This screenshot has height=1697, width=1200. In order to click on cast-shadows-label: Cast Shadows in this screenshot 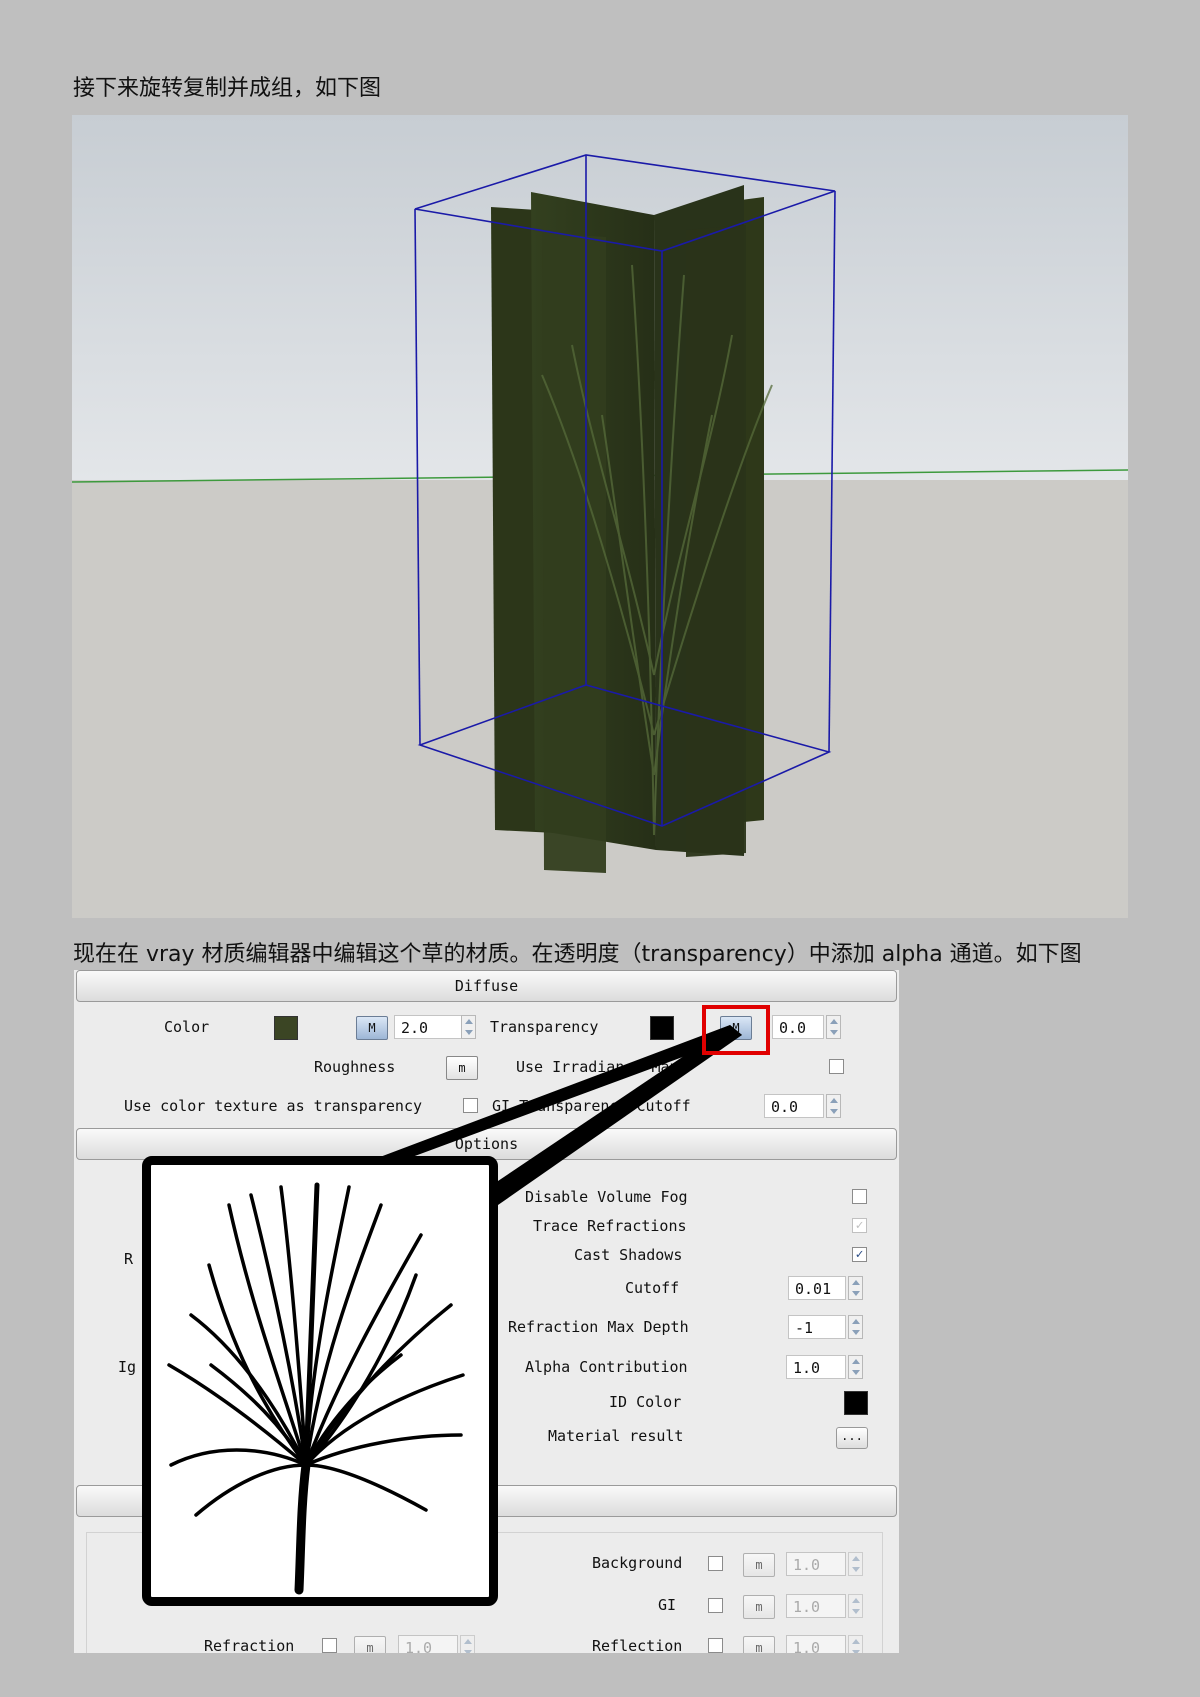, I will do `click(628, 1255)`.